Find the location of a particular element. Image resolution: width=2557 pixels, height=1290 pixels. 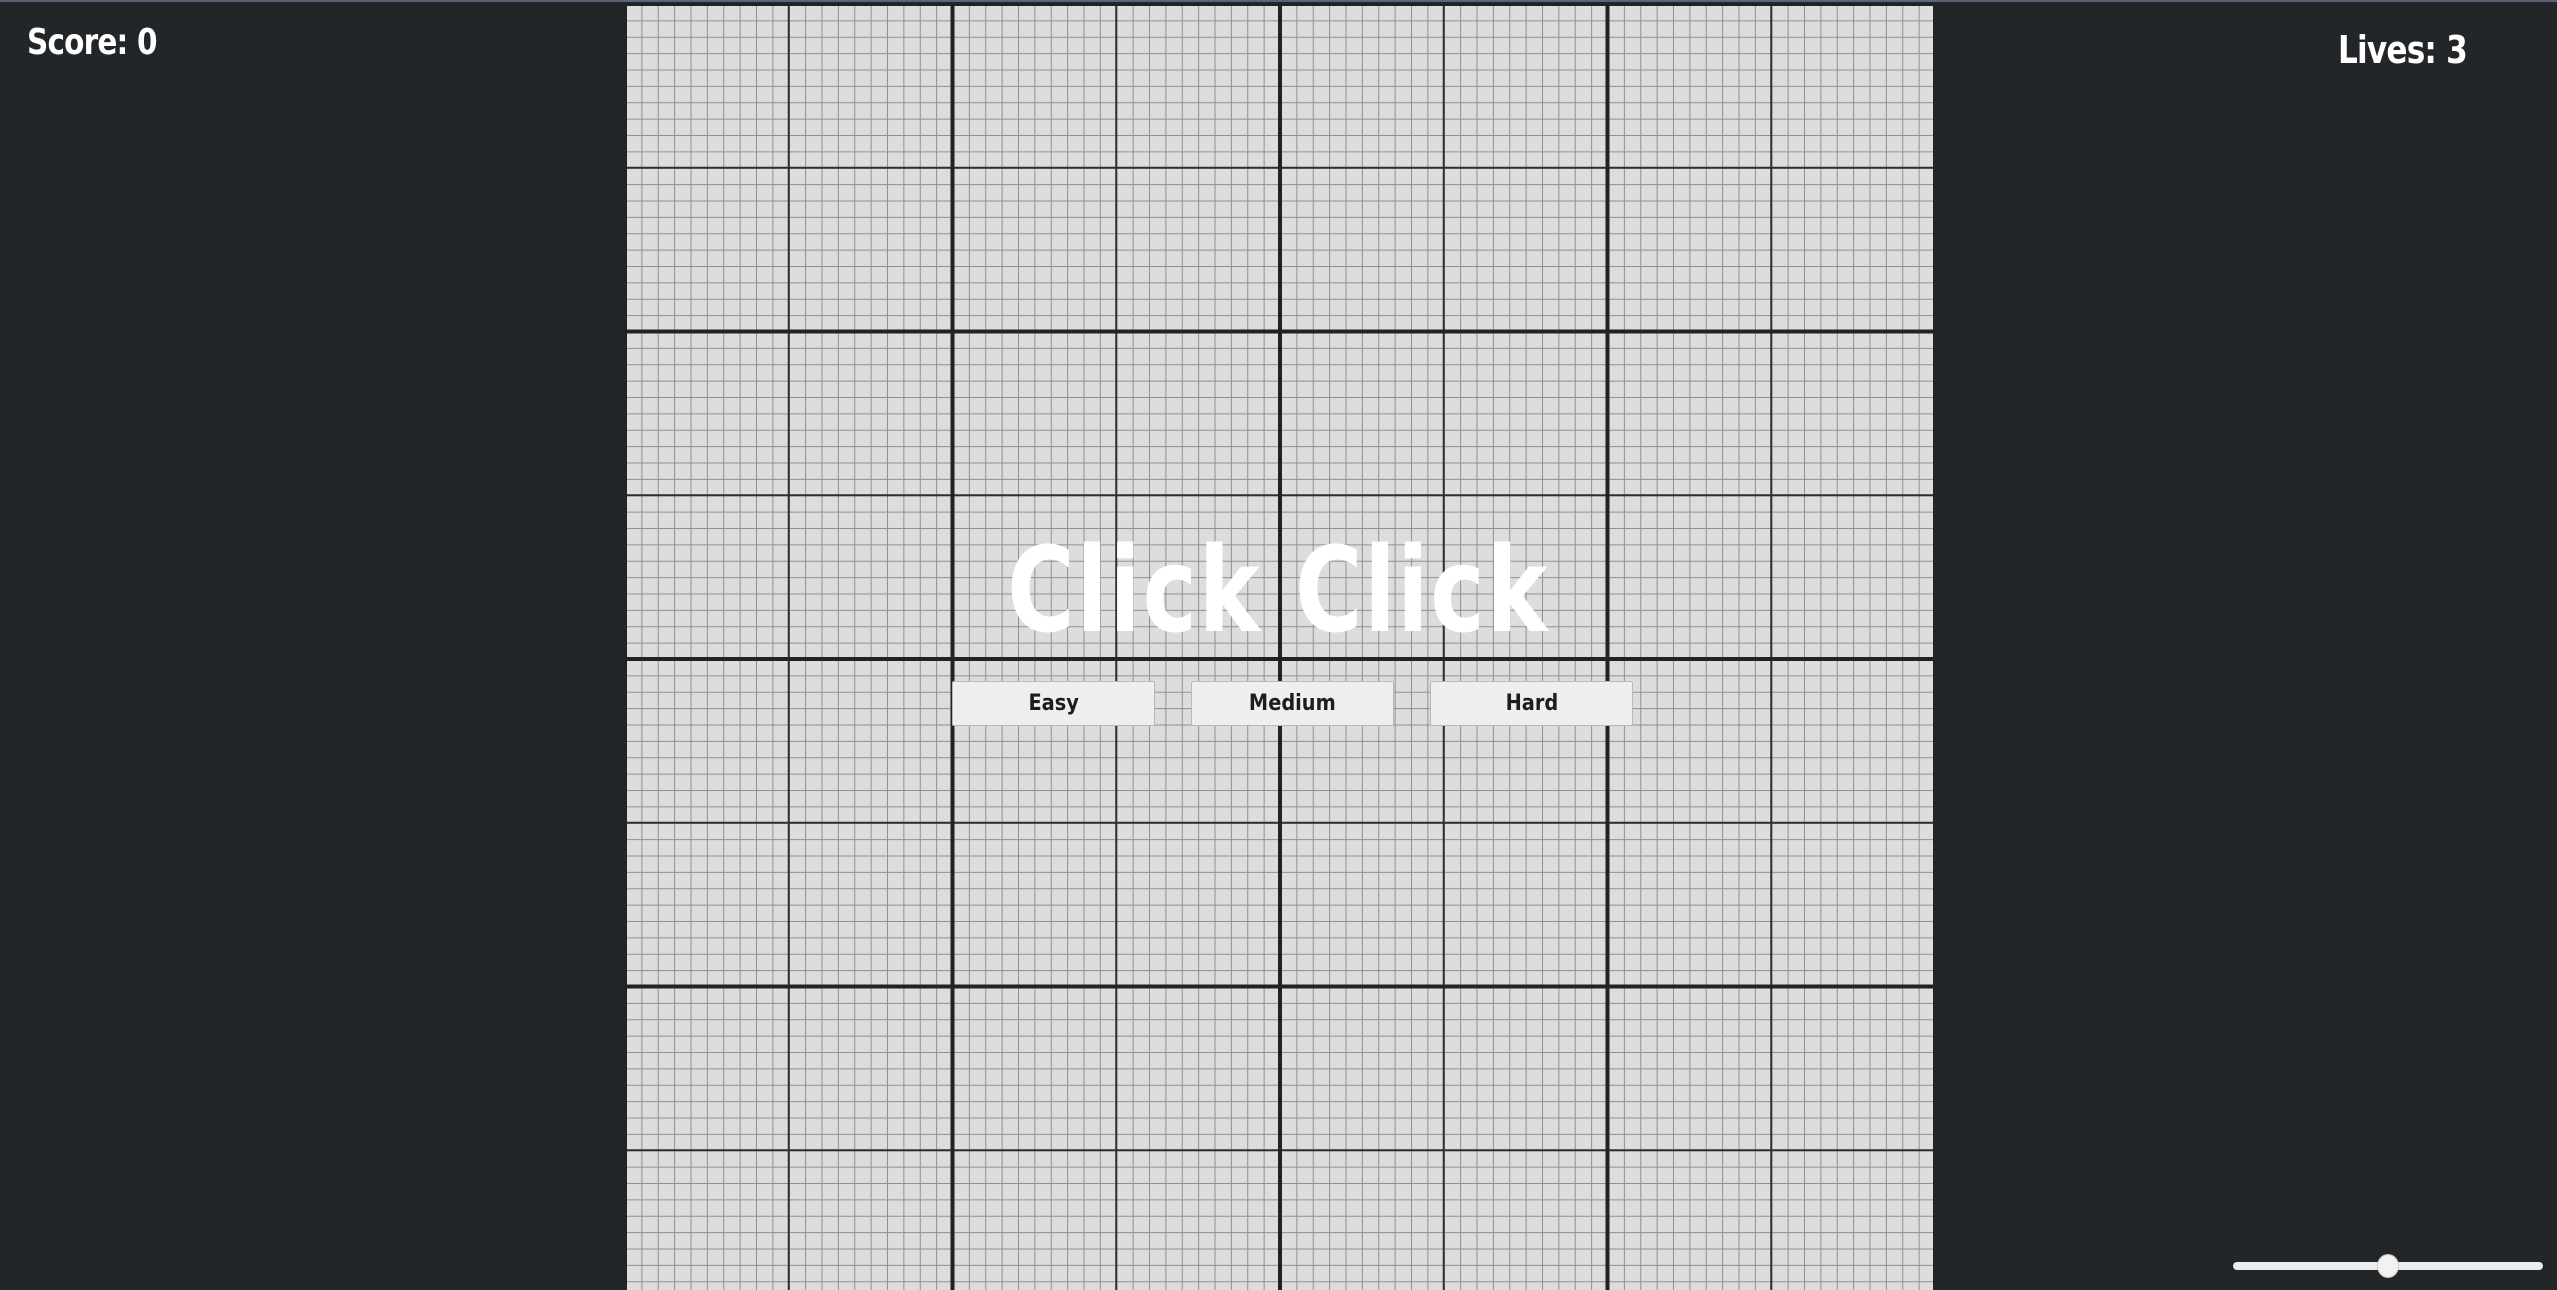

volume-slider is located at coordinates (2388, 1266).